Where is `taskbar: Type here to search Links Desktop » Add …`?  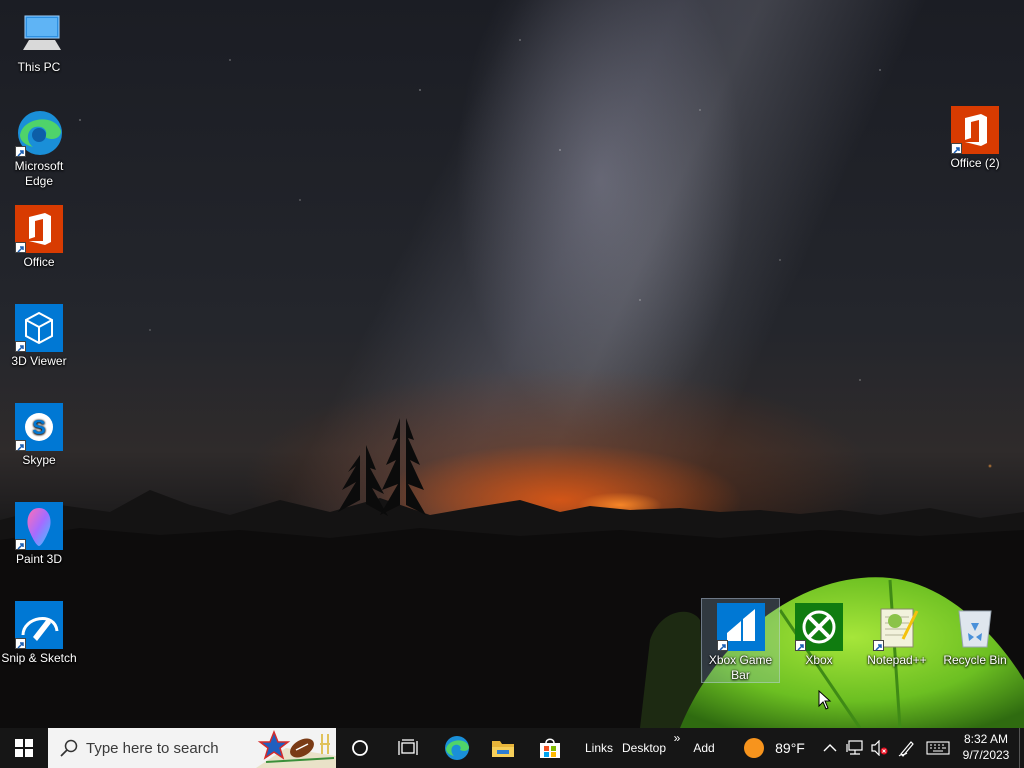 taskbar: Type here to search Links Desktop » Add … is located at coordinates (512, 748).